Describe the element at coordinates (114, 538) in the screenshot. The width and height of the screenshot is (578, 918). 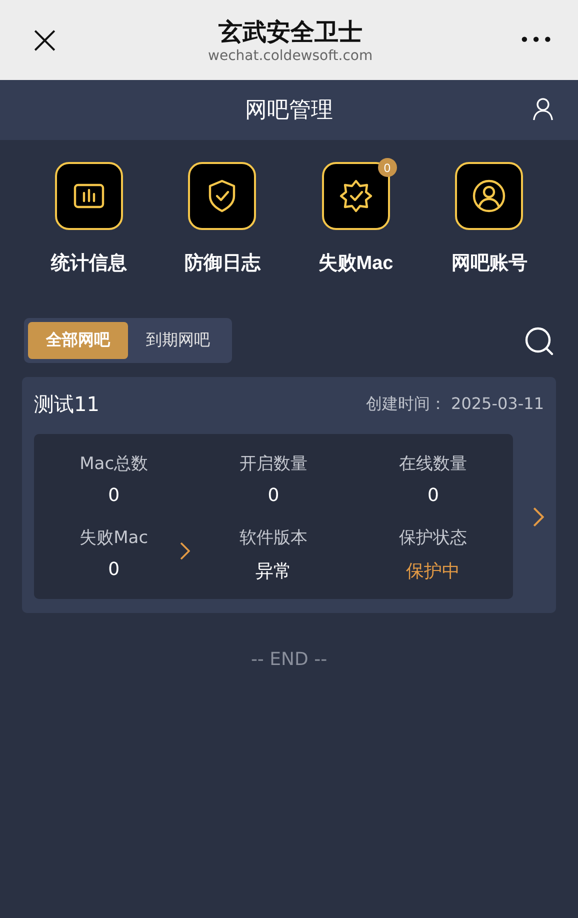
I see `stat-label: 失败Mac` at that location.